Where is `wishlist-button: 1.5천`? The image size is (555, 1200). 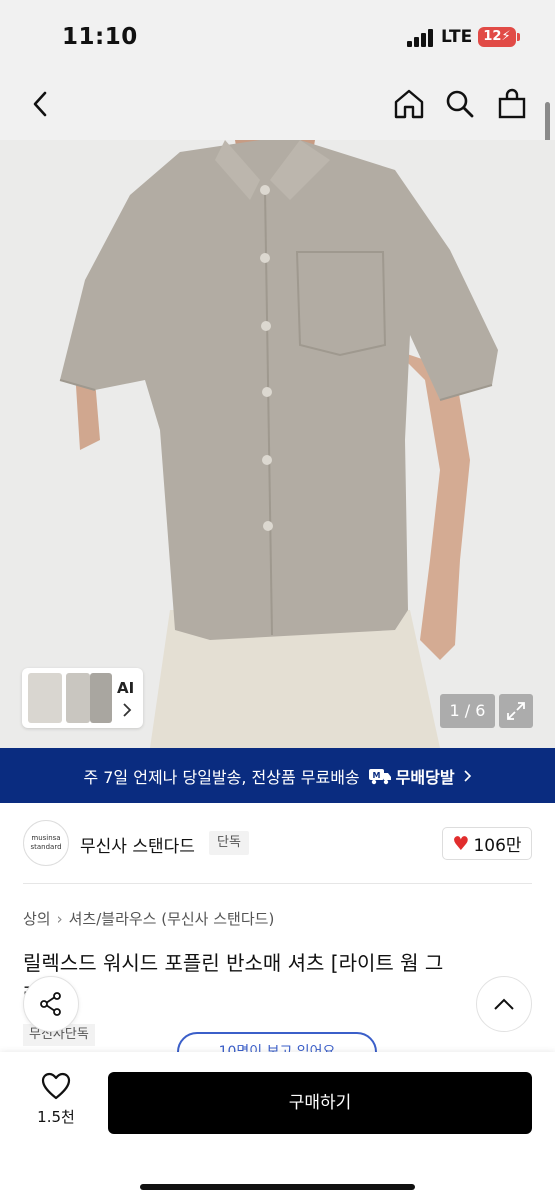 wishlist-button: 1.5천 is located at coordinates (56, 1099).